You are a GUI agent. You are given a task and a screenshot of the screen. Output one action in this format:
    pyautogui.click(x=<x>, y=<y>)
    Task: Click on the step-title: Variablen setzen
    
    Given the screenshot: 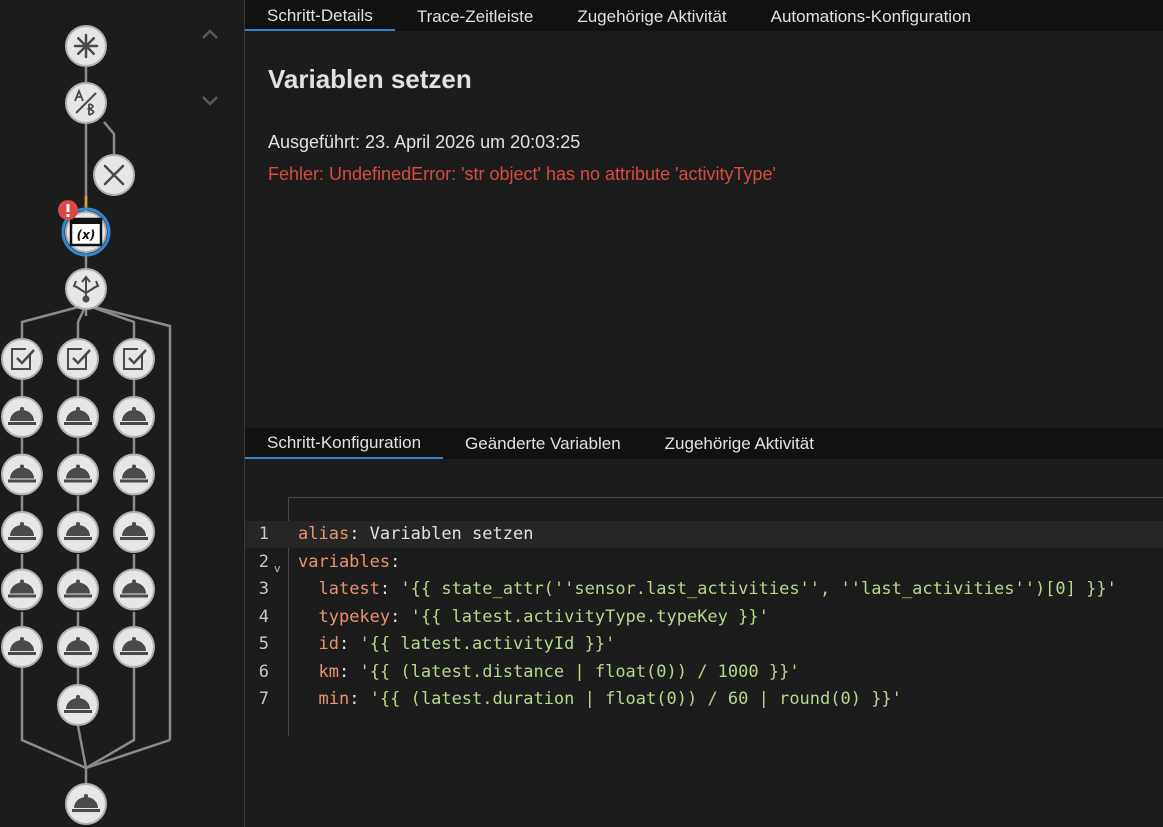 What is the action you would take?
    pyautogui.click(x=370, y=79)
    